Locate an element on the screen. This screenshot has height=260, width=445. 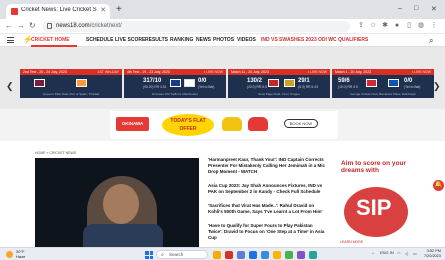
sip-big-text: SIP is located at coordinates (374, 207).